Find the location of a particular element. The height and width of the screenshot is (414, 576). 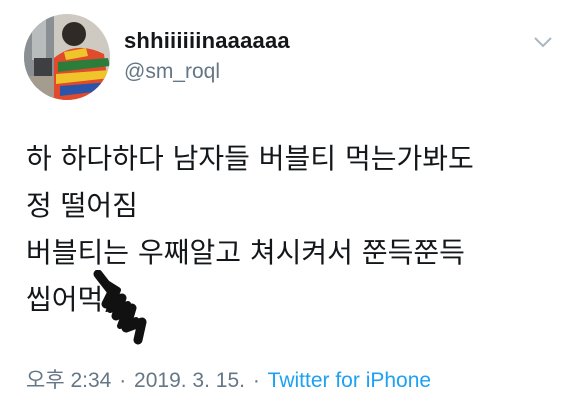

tweet-text-line: 버블티는 우째알고 쳐시켜서 쭌득쭌득 is located at coordinates (245, 252).